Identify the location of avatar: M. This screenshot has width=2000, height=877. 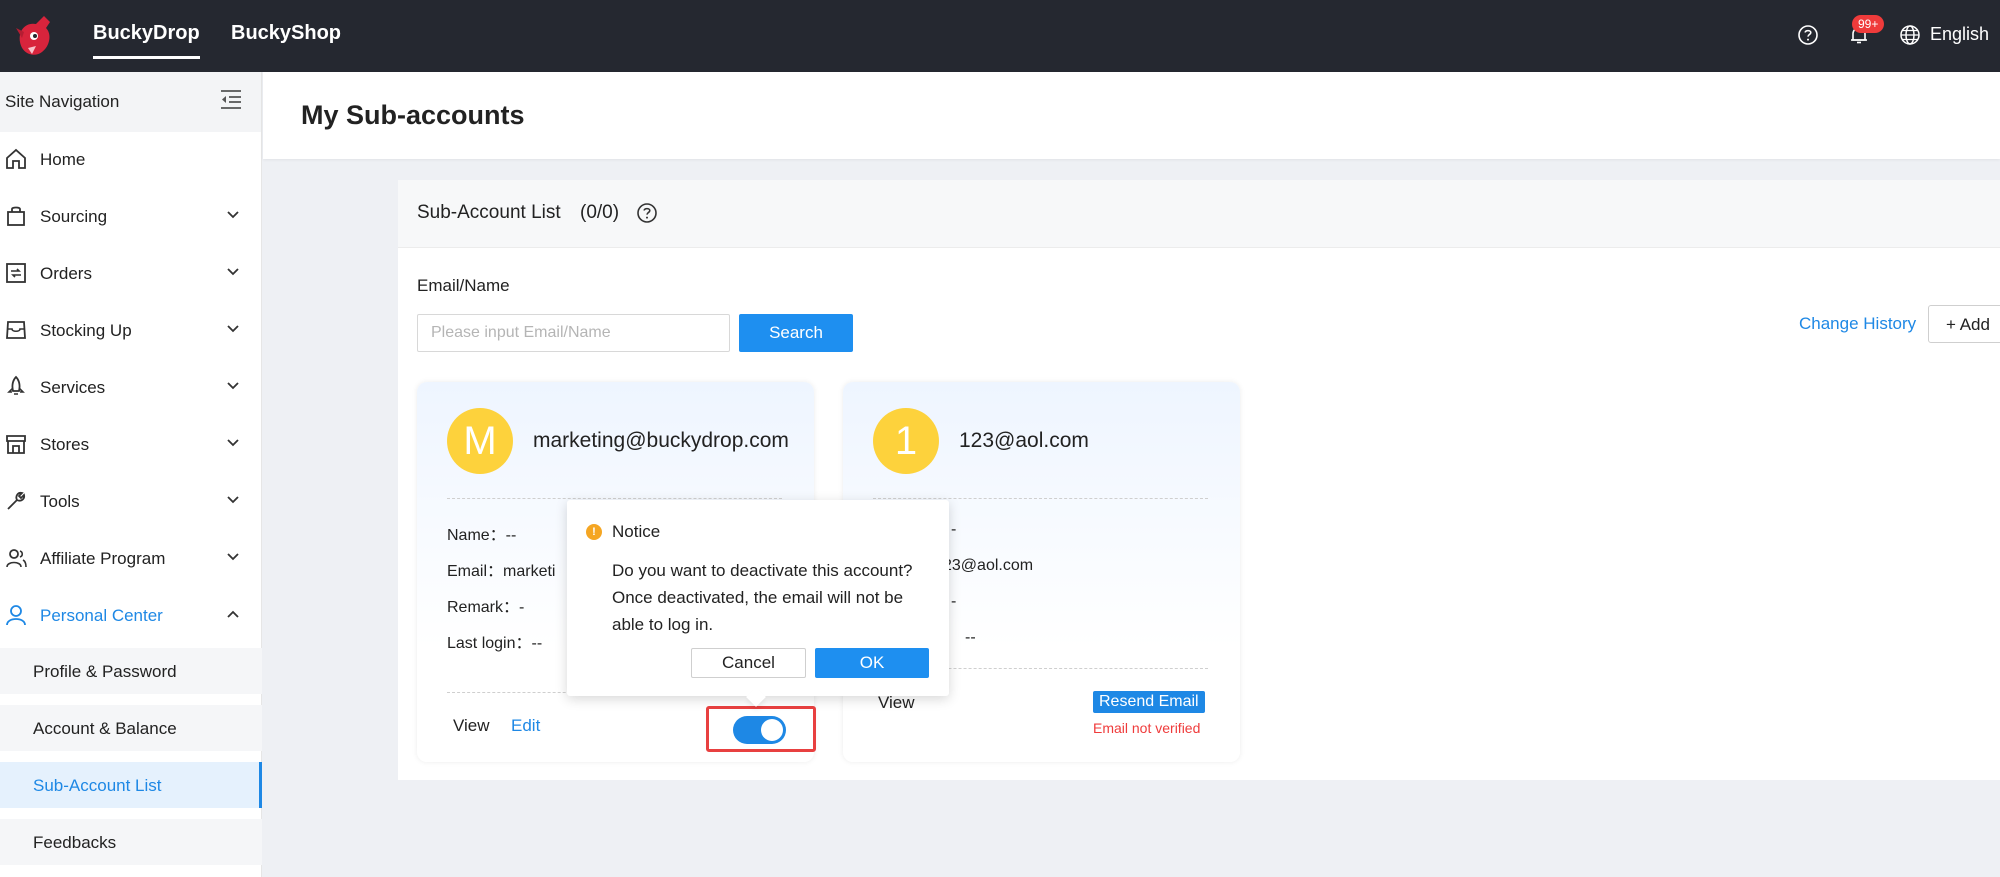
(480, 441).